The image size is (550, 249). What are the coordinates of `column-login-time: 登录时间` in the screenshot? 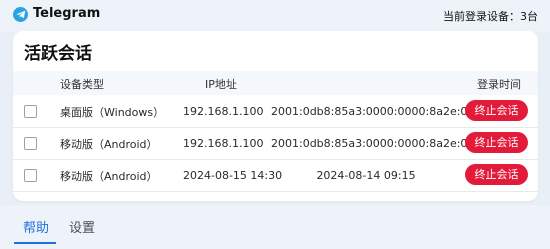 It's located at (499, 84).